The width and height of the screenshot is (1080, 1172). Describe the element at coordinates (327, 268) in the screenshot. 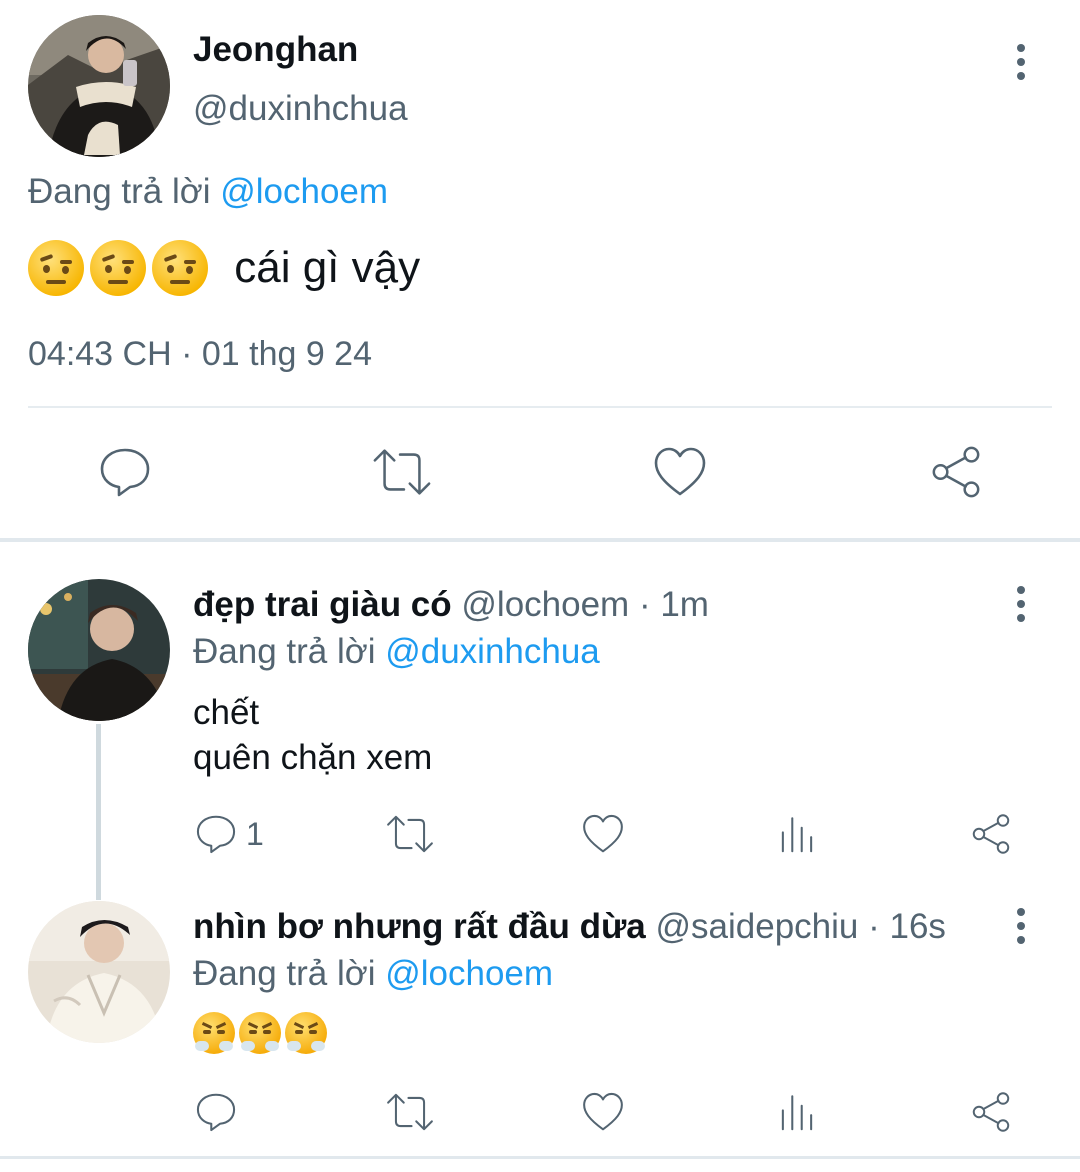

I see `tweet-text-body: cái gì vậy` at that location.